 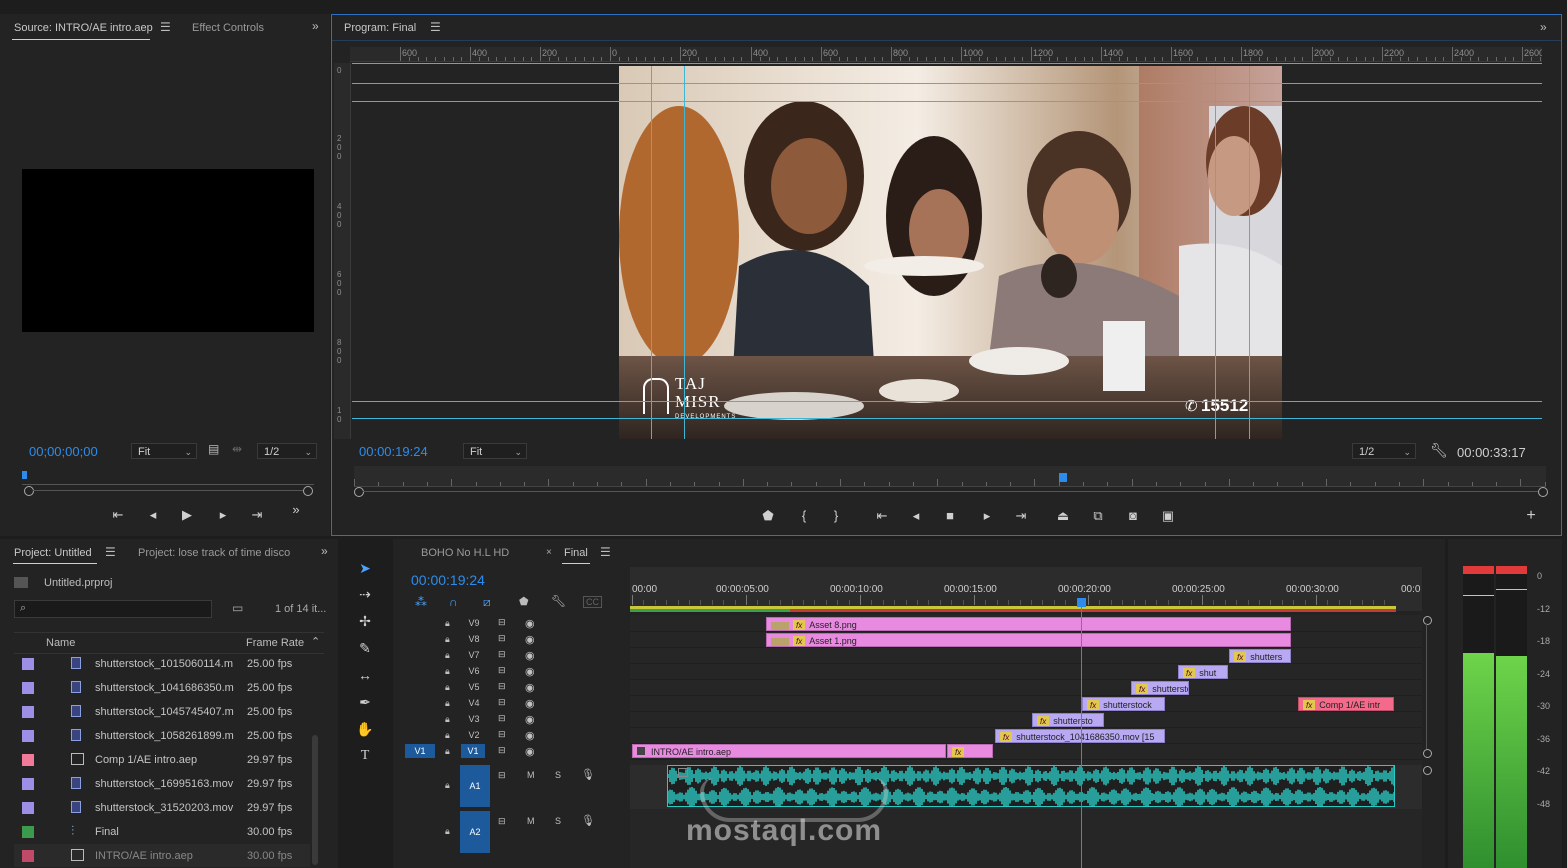 What do you see at coordinates (1123, 704) in the screenshot?
I see `clip-v4: fx shutterstock` at bounding box center [1123, 704].